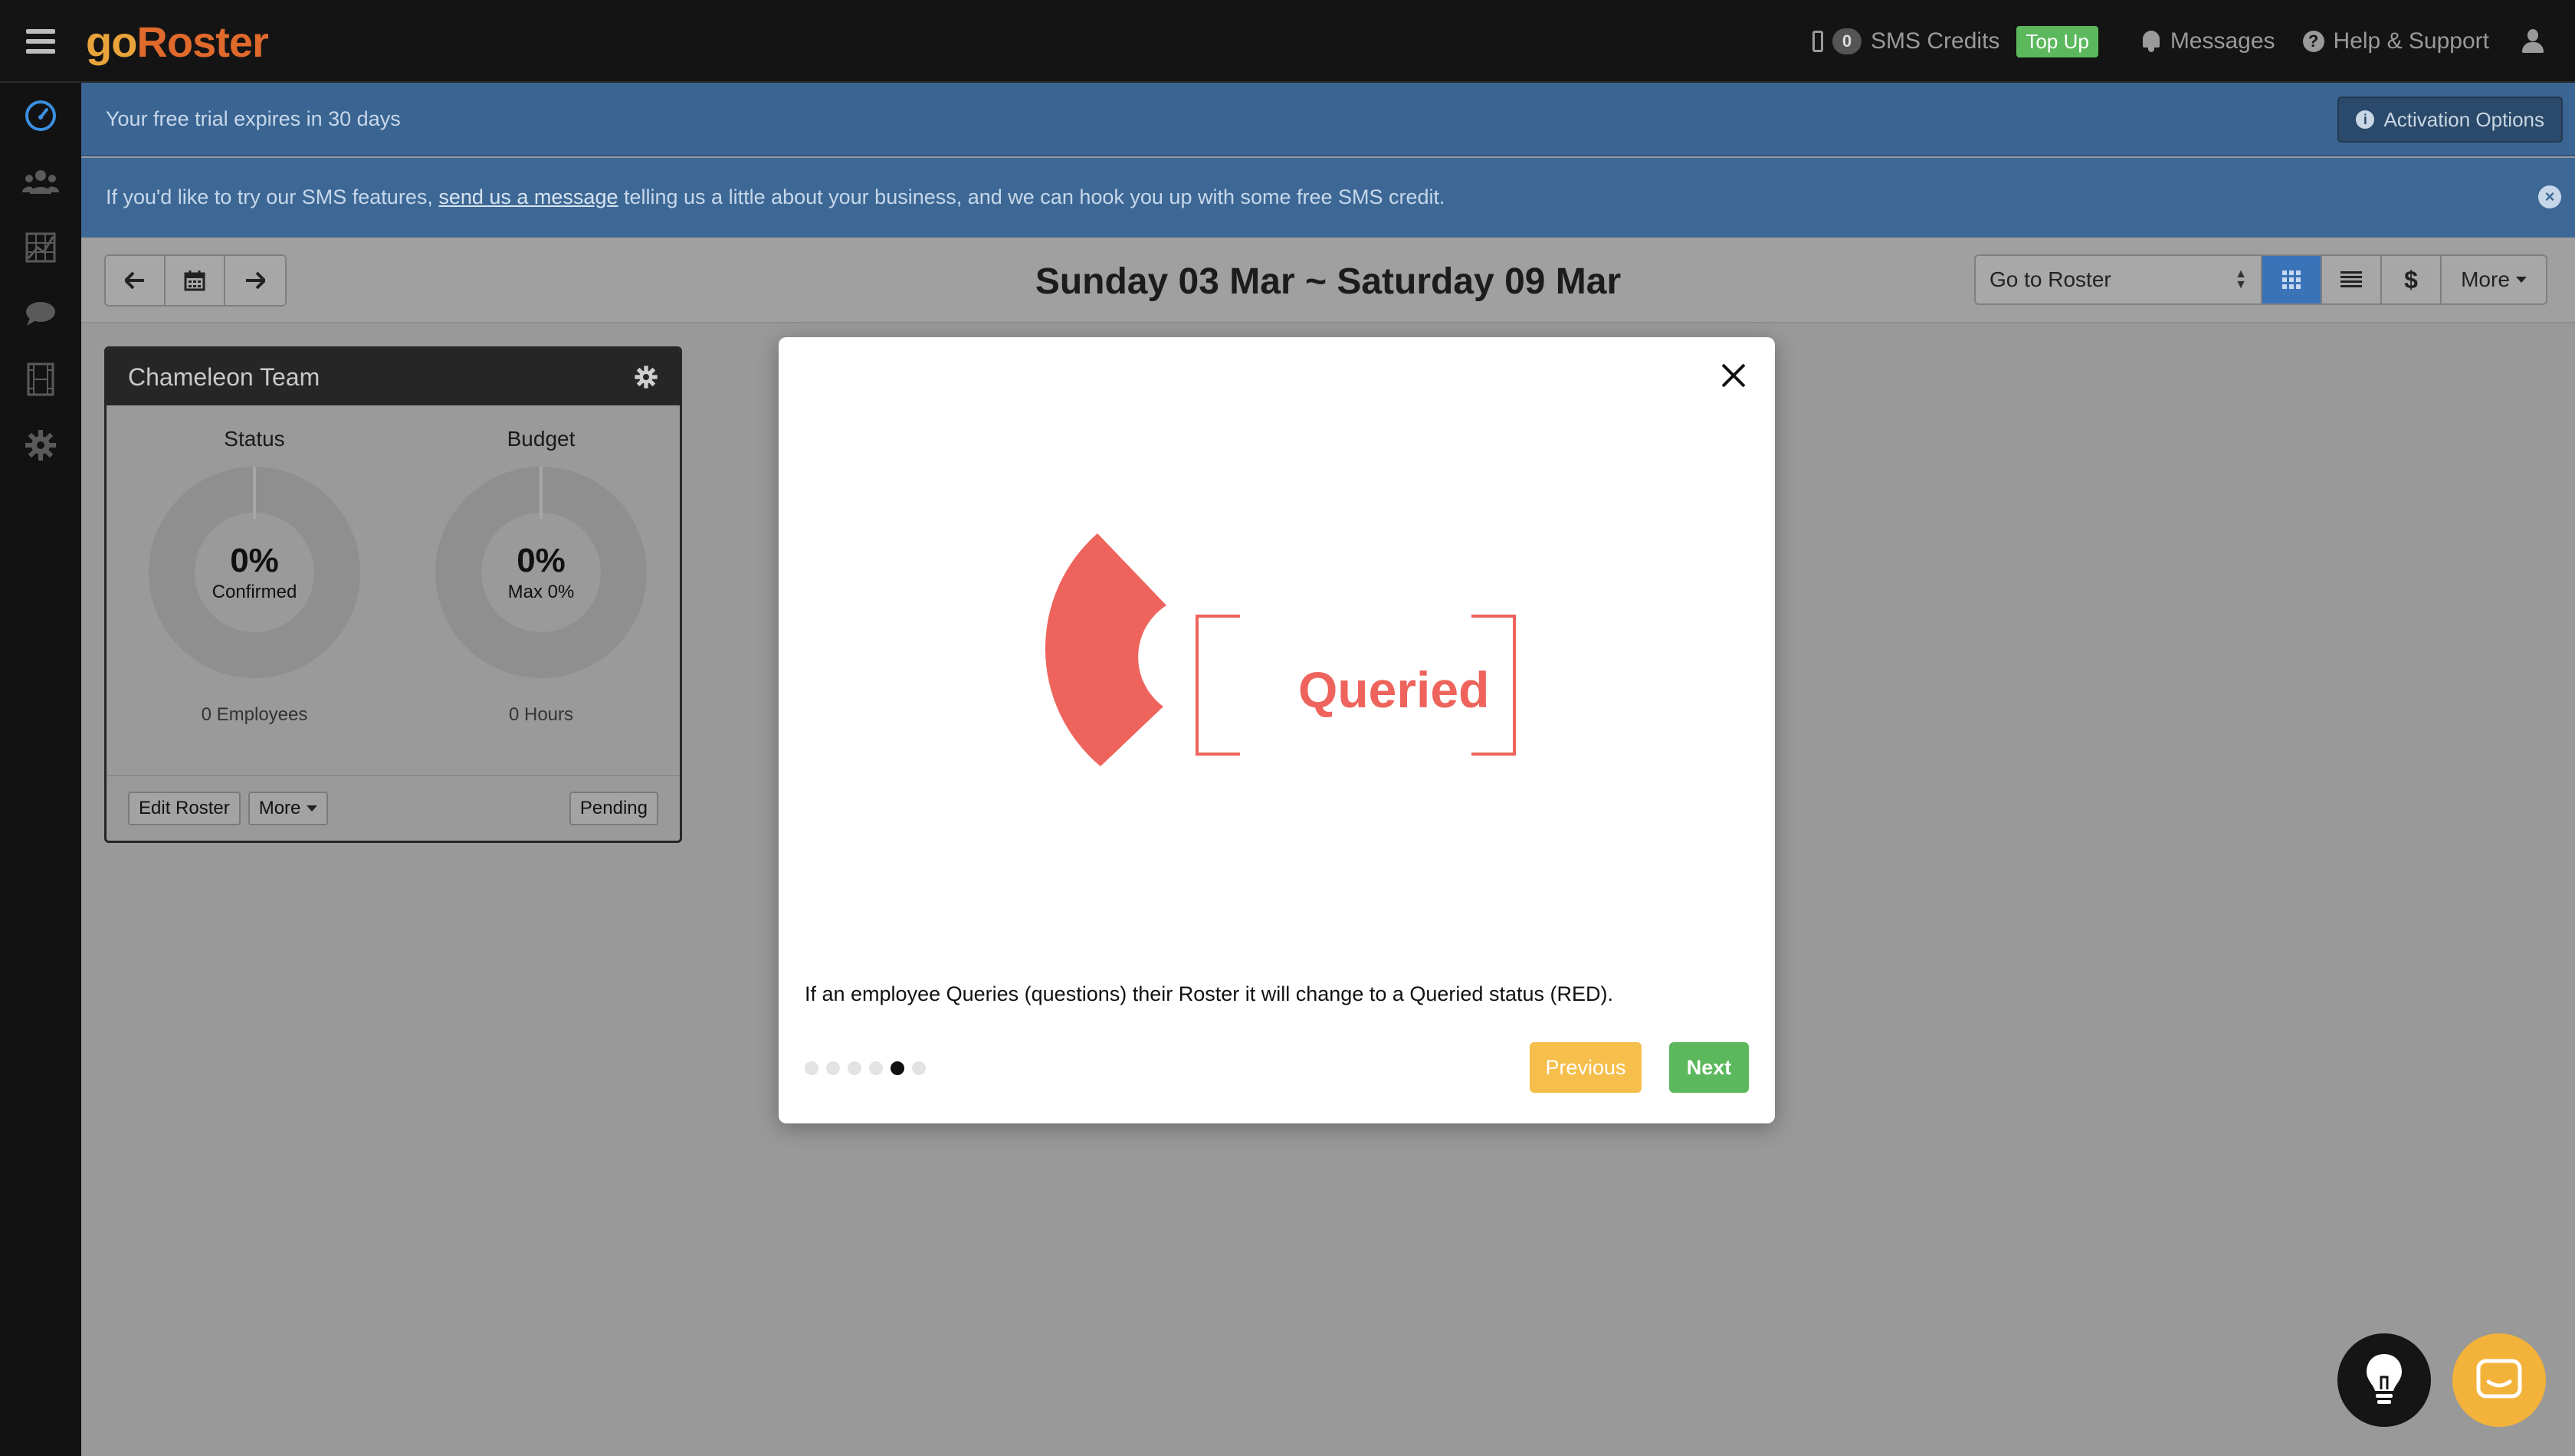 Image resolution: width=2575 pixels, height=1456 pixels. I want to click on step-indicator, so click(866, 1068).